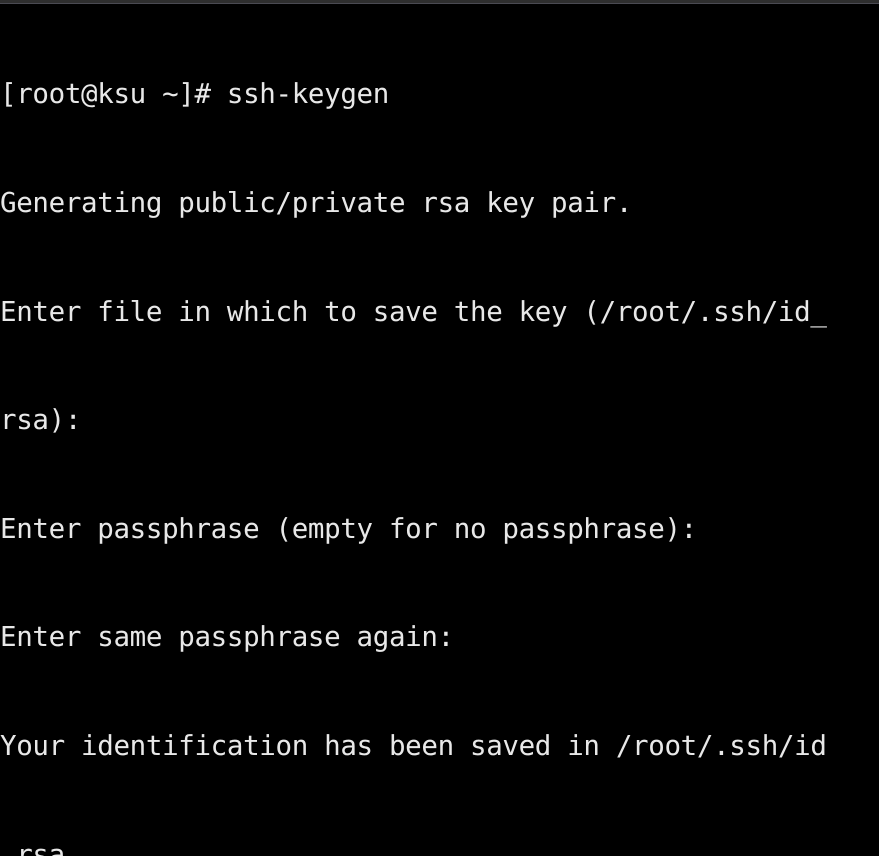 This screenshot has height=856, width=879. Describe the element at coordinates (194, 94) in the screenshot. I see `terminal-line-prompt-command: [root@ksu ~]# ssh-keygen` at that location.